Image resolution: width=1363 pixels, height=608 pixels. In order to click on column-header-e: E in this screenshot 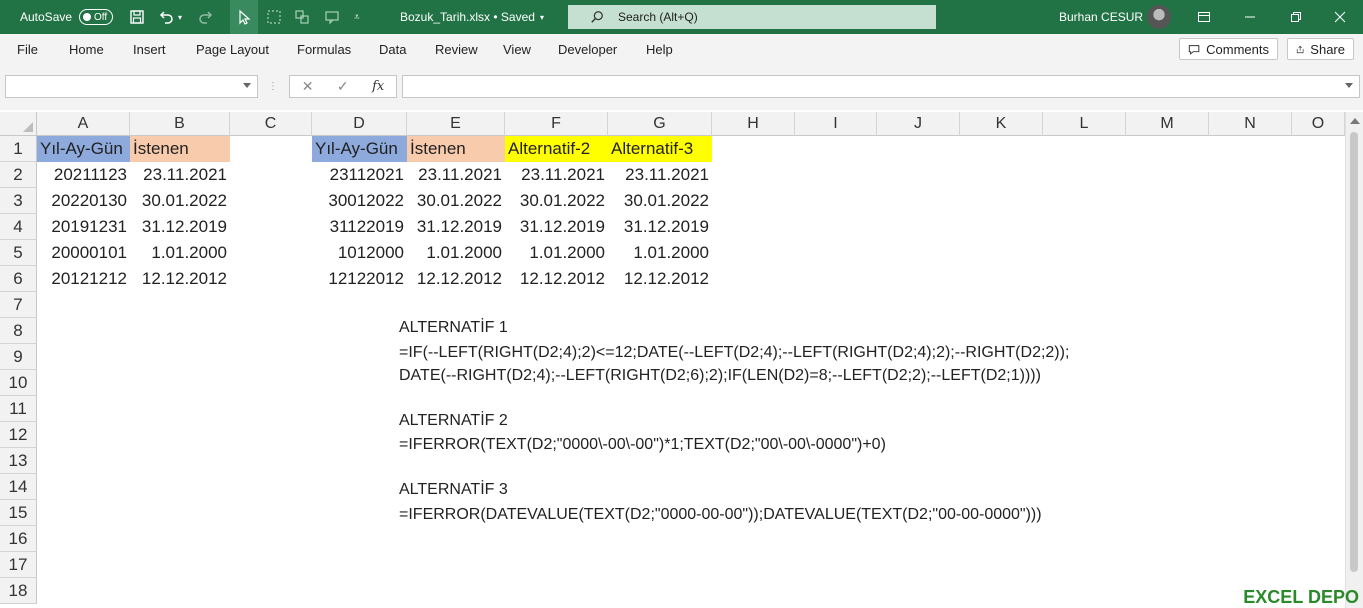, I will do `click(456, 124)`.